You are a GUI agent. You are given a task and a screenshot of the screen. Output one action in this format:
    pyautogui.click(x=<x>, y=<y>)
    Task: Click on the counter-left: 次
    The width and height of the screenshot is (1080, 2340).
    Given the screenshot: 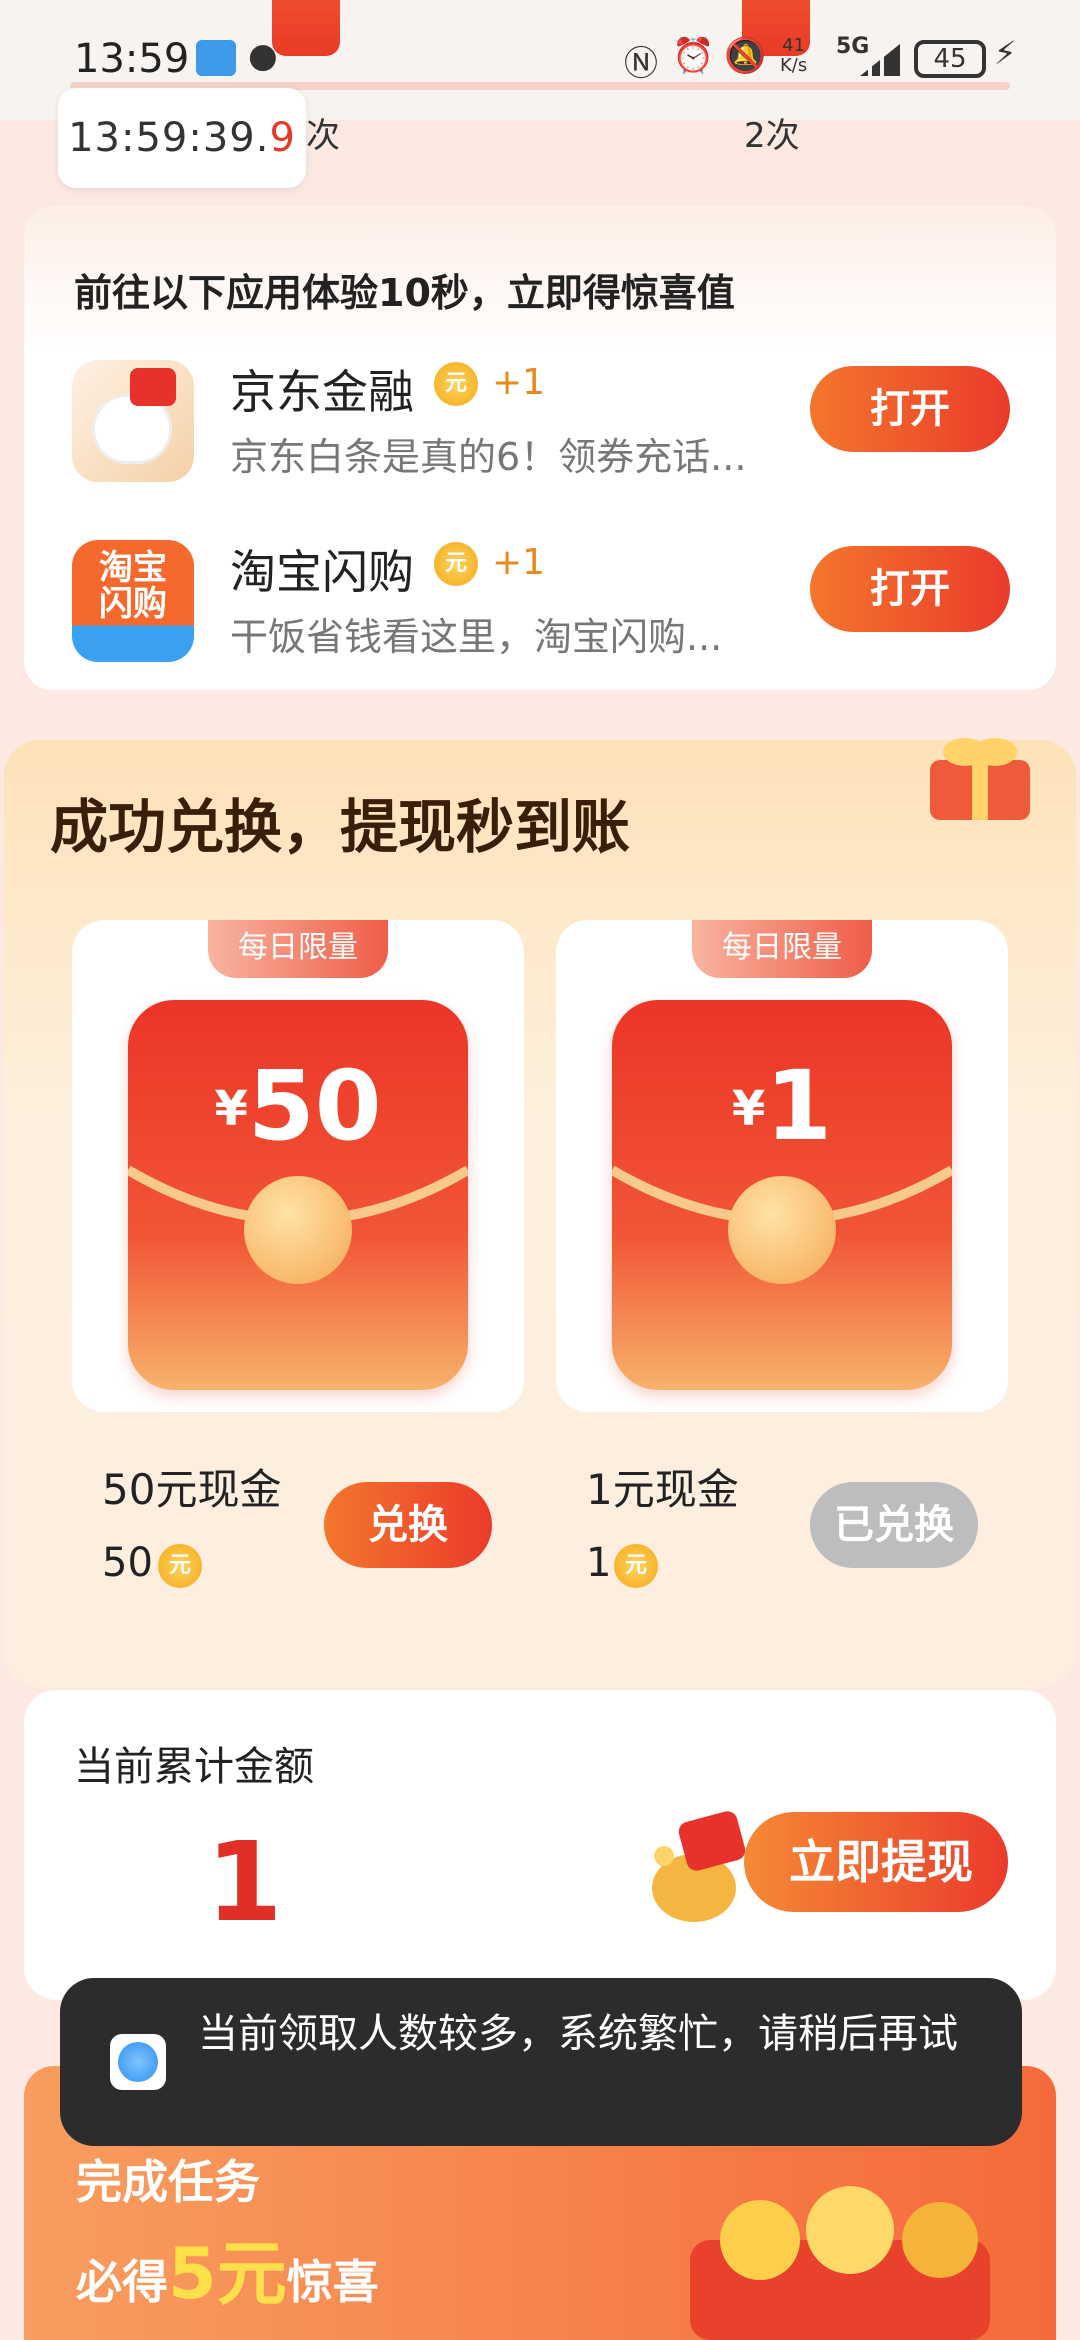 What is the action you would take?
    pyautogui.click(x=323, y=136)
    